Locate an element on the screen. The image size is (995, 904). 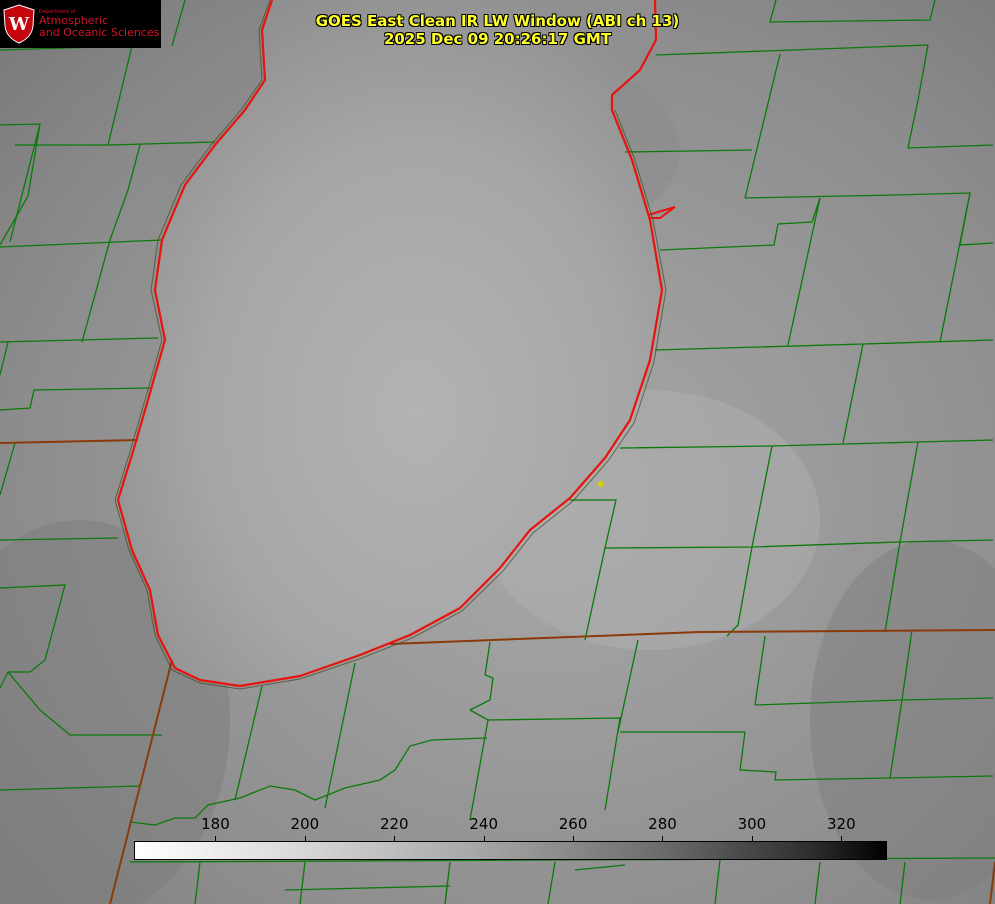
city-marker is located at coordinates (601, 484).